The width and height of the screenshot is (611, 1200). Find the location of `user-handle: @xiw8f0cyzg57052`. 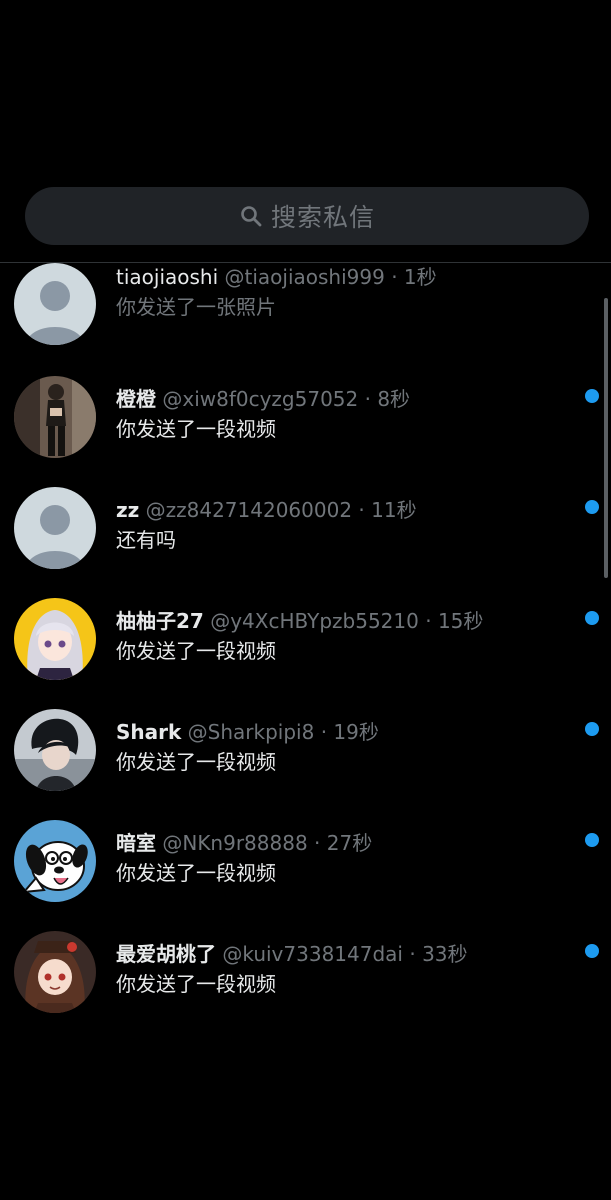

user-handle: @xiw8f0cyzg57052 is located at coordinates (260, 399).